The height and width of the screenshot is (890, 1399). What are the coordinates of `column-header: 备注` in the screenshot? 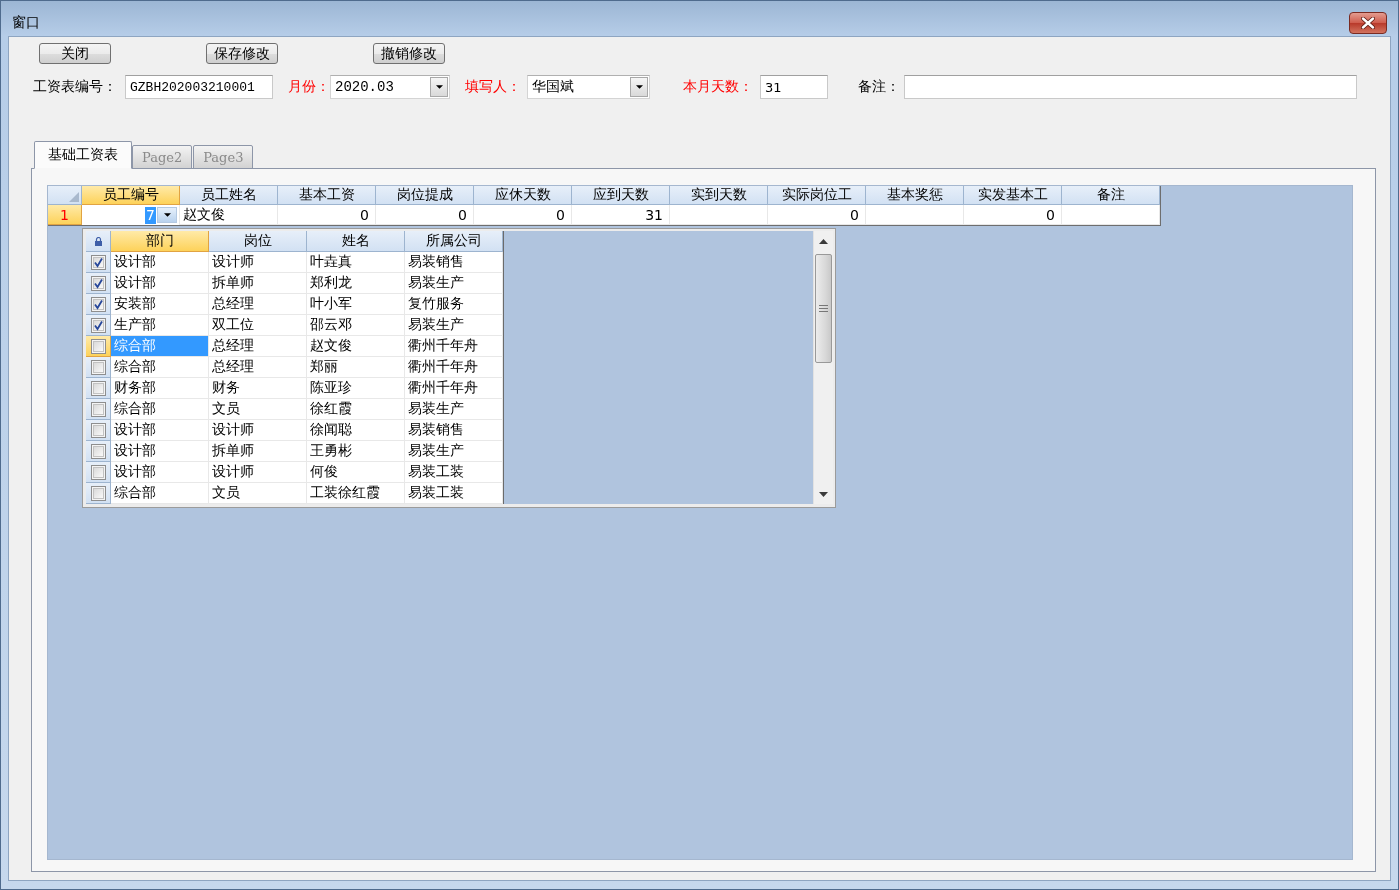 It's located at (1111, 195).